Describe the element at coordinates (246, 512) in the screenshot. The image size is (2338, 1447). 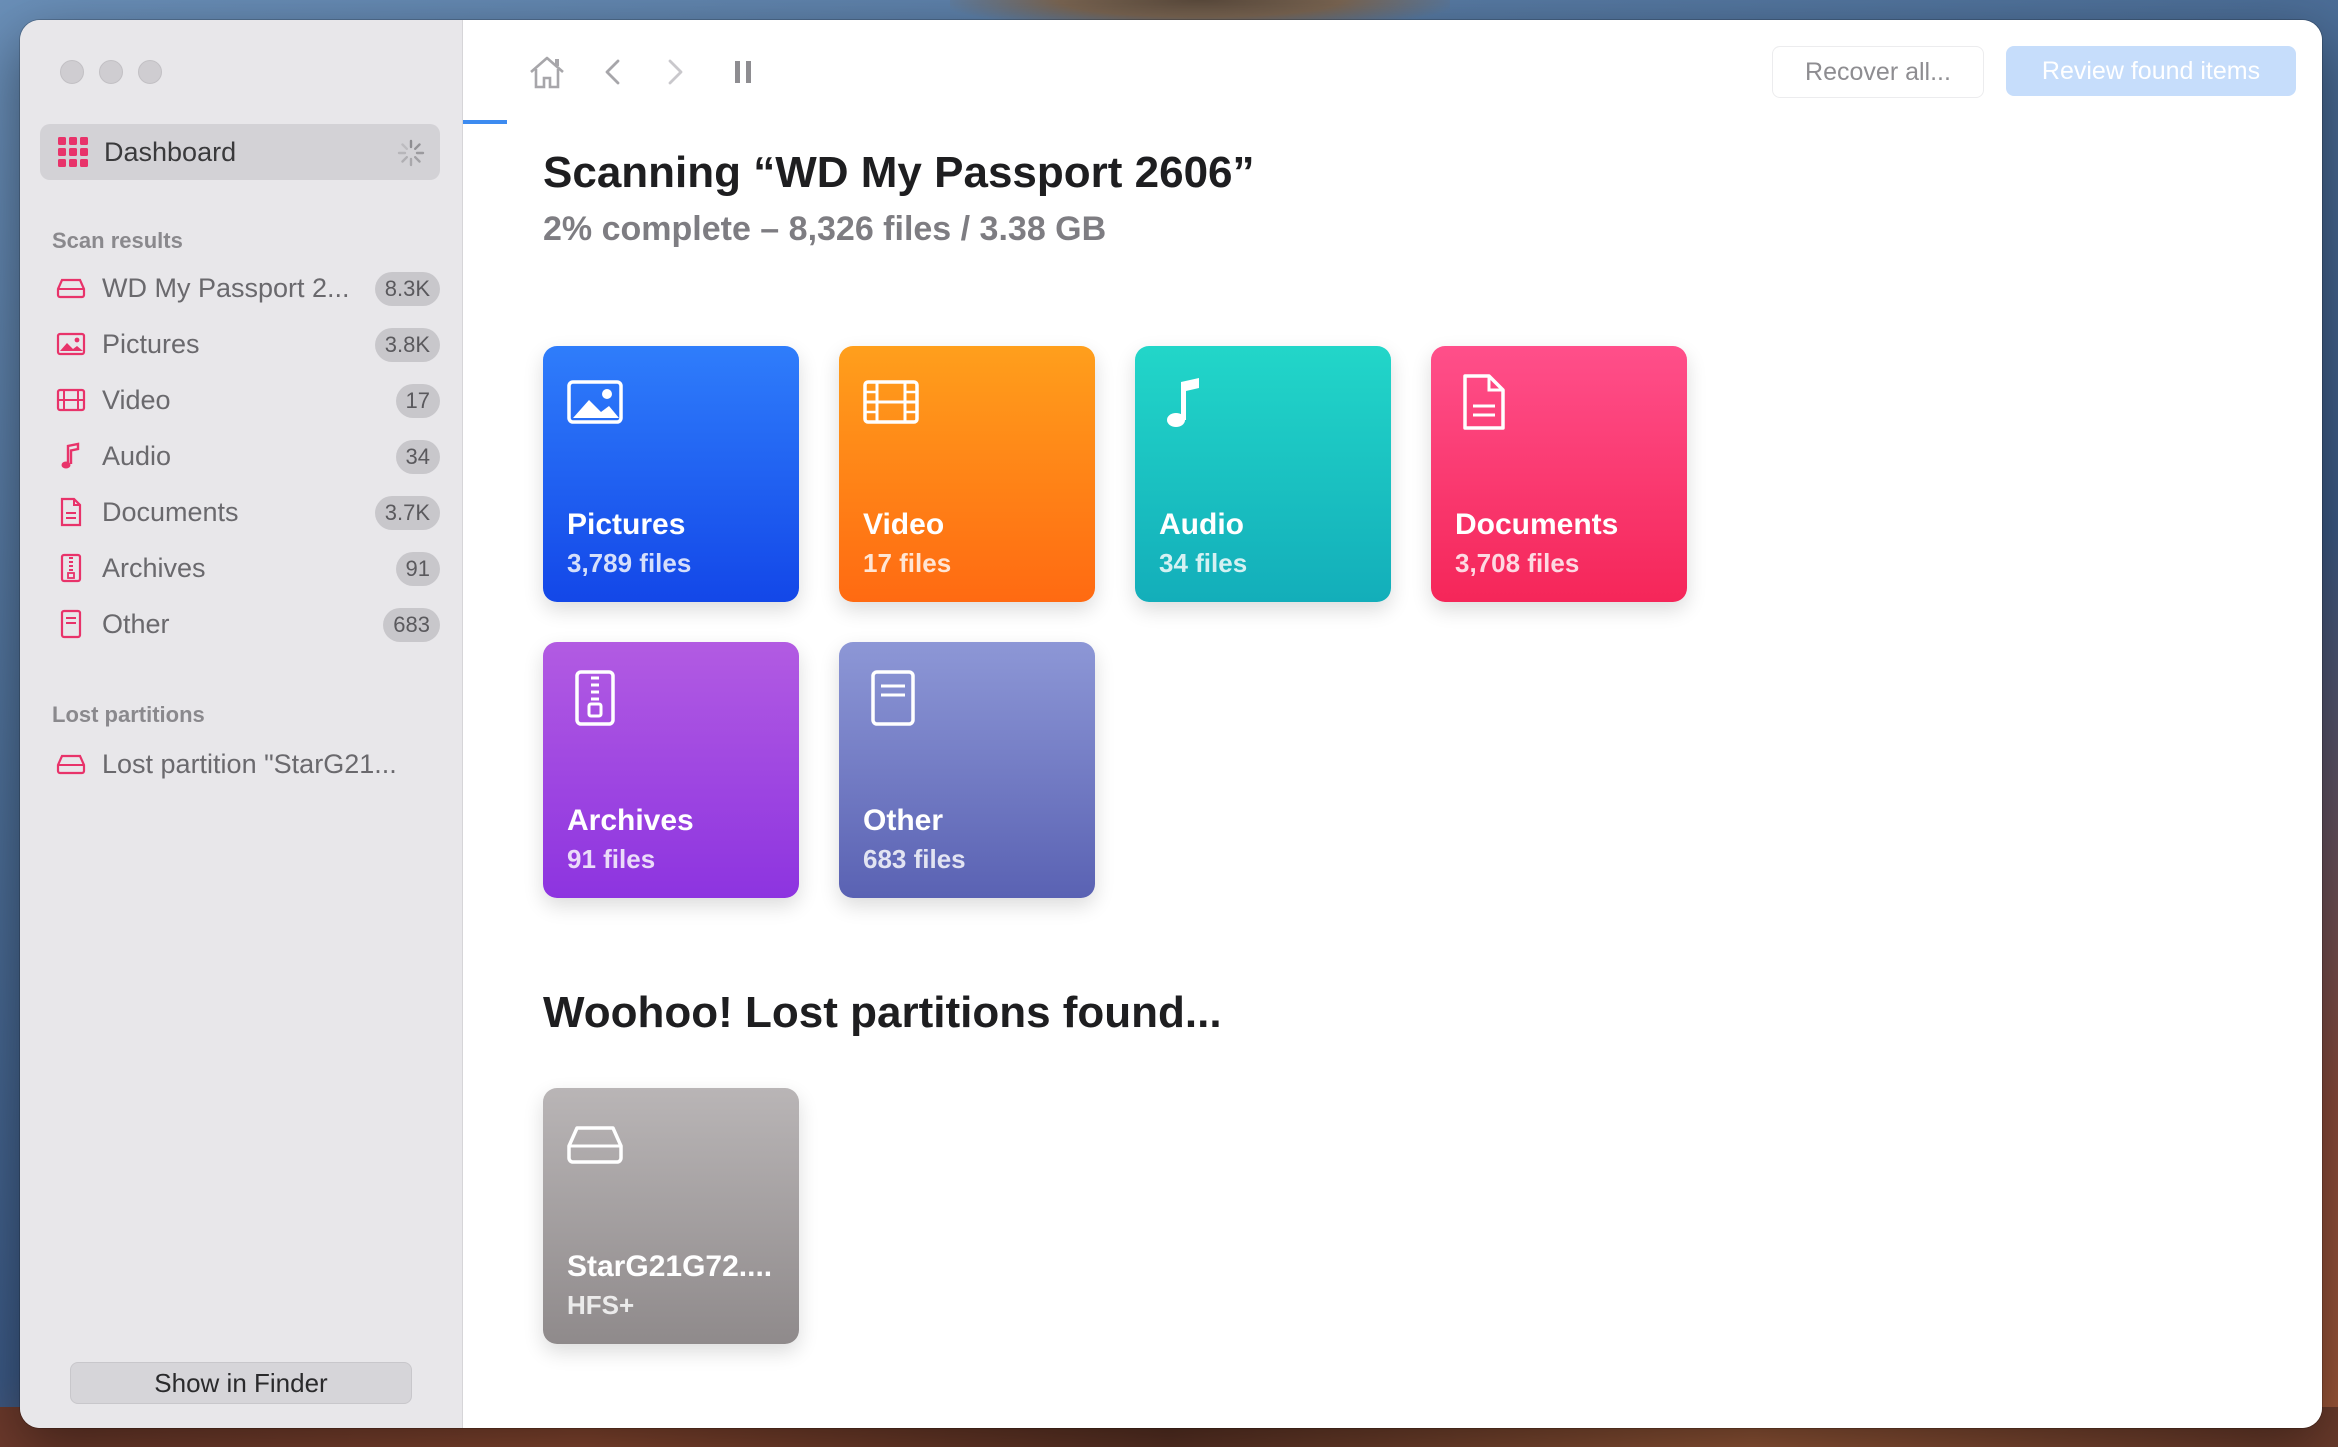
I see `sidebar-item-documents: Documents 3.7K` at that location.